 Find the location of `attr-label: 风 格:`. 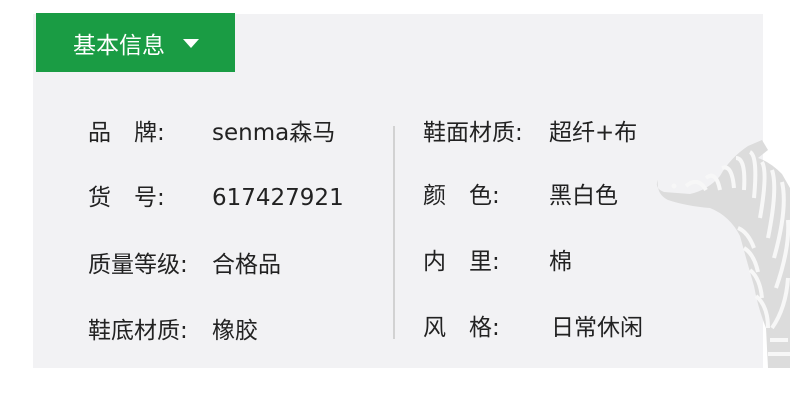

attr-label: 风 格: is located at coordinates (461, 328).